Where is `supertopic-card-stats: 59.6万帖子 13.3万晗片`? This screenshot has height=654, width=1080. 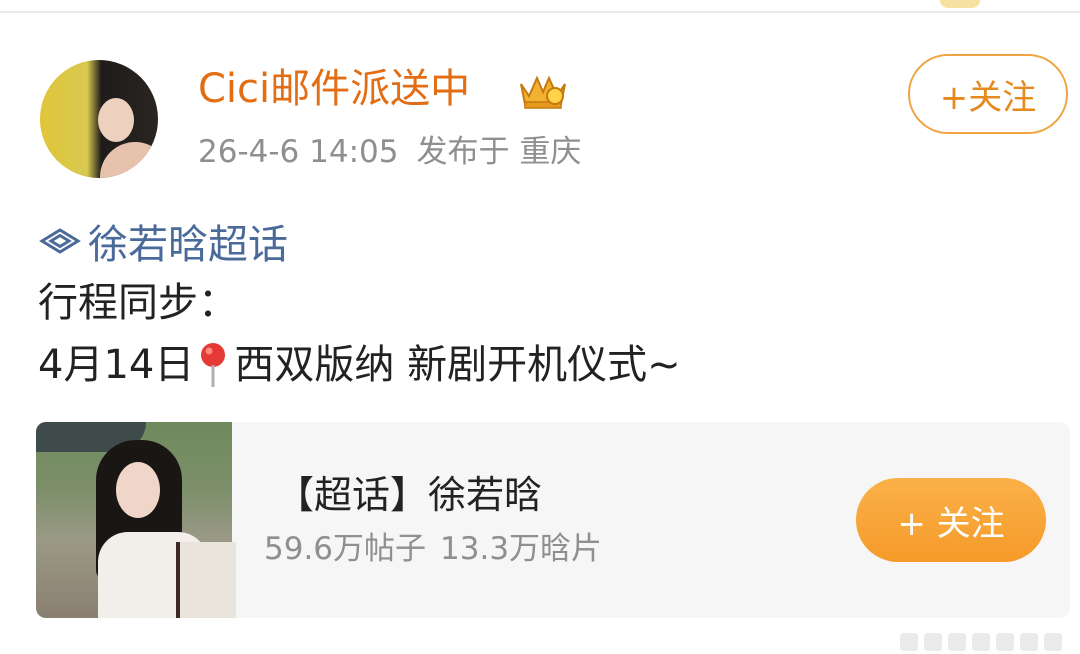 supertopic-card-stats: 59.6万帖子 13.3万晗片 is located at coordinates (433, 549).